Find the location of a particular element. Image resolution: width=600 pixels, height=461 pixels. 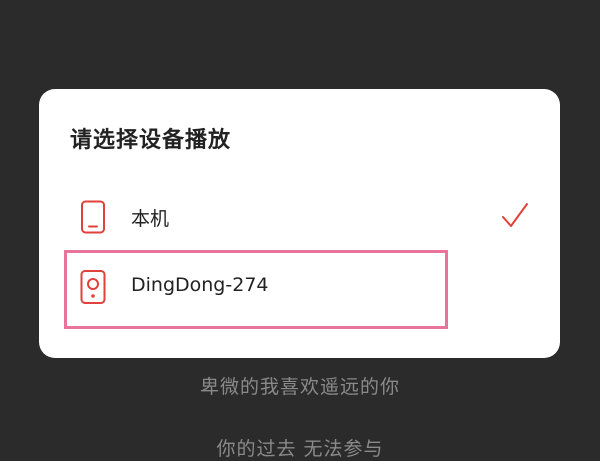

phone-icon is located at coordinates (93, 217).